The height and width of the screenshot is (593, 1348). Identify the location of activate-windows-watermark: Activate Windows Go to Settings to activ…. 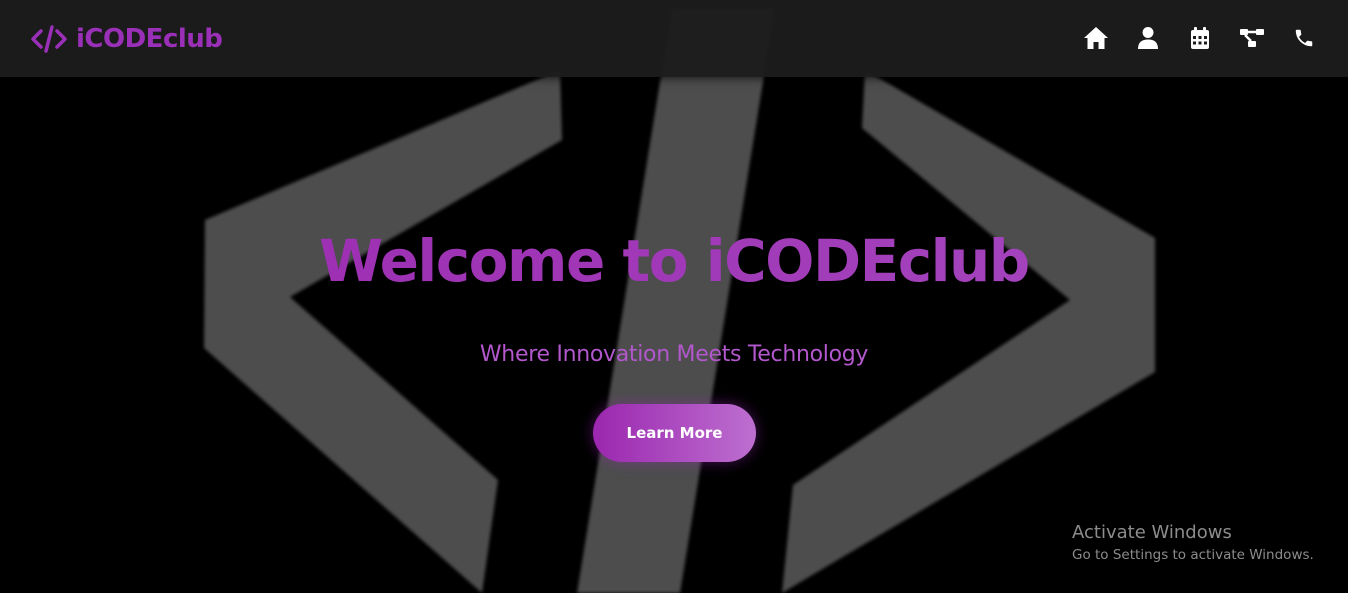
(1193, 542).